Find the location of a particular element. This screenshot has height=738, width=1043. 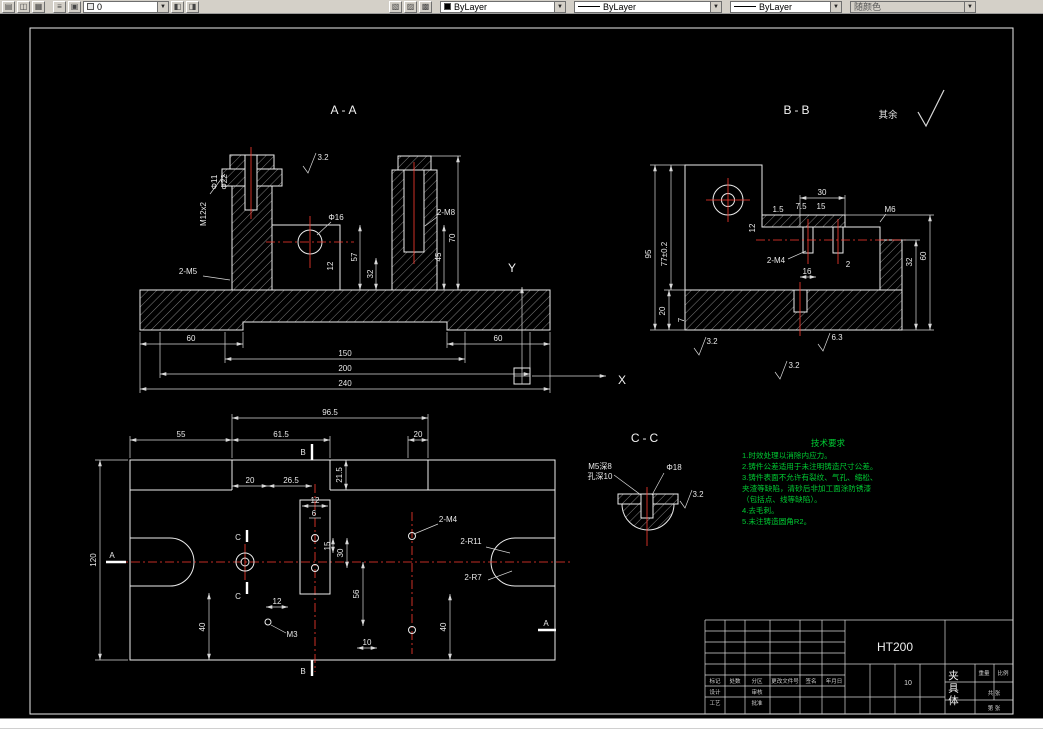

linetype-value: ByLayer is located at coordinates (620, 6).